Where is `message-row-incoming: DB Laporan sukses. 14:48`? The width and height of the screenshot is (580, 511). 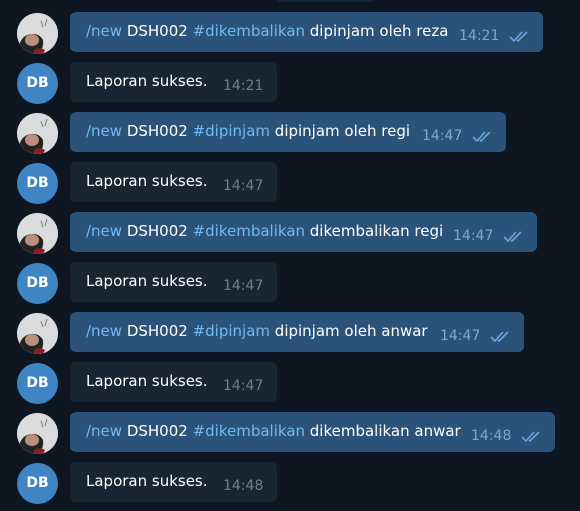
message-row-incoming: DB Laporan sukses. 14:48 is located at coordinates (290, 485).